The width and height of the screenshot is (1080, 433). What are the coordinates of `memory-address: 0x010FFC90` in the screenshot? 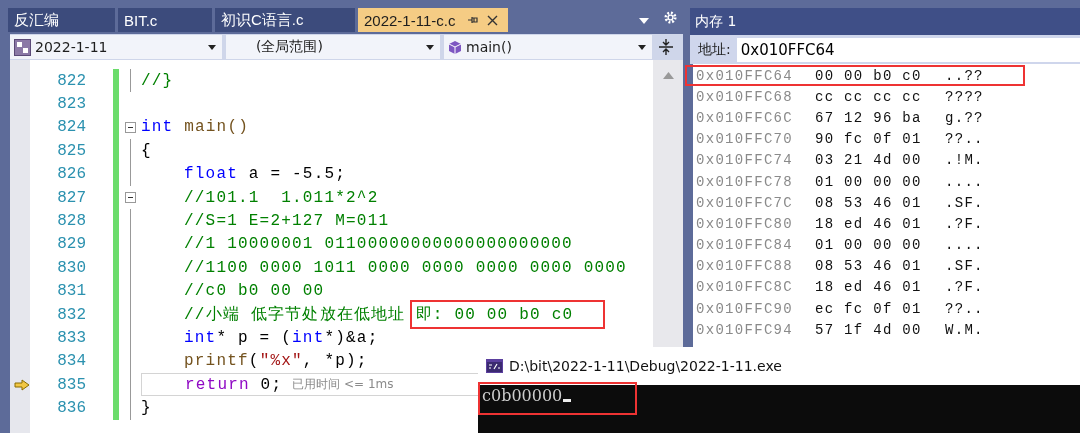 It's located at (744, 308).